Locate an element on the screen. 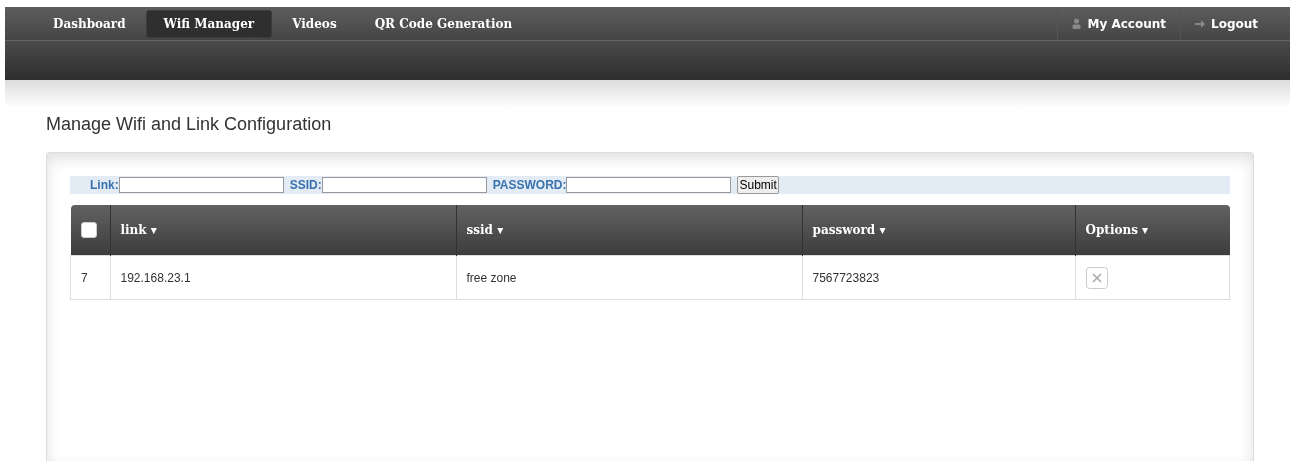  field-label: PASSWORD: is located at coordinates (529, 185).